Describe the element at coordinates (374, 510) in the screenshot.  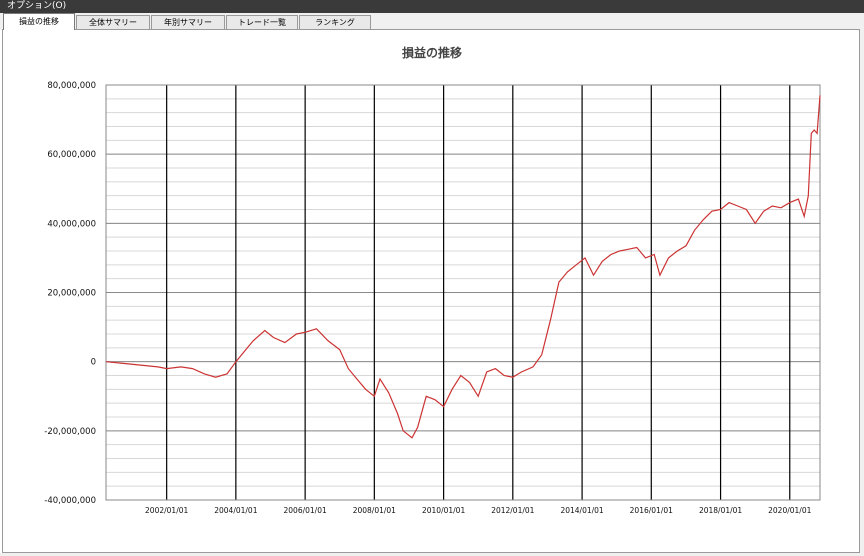
I see `x-tick-label: 2008/01/01` at that location.